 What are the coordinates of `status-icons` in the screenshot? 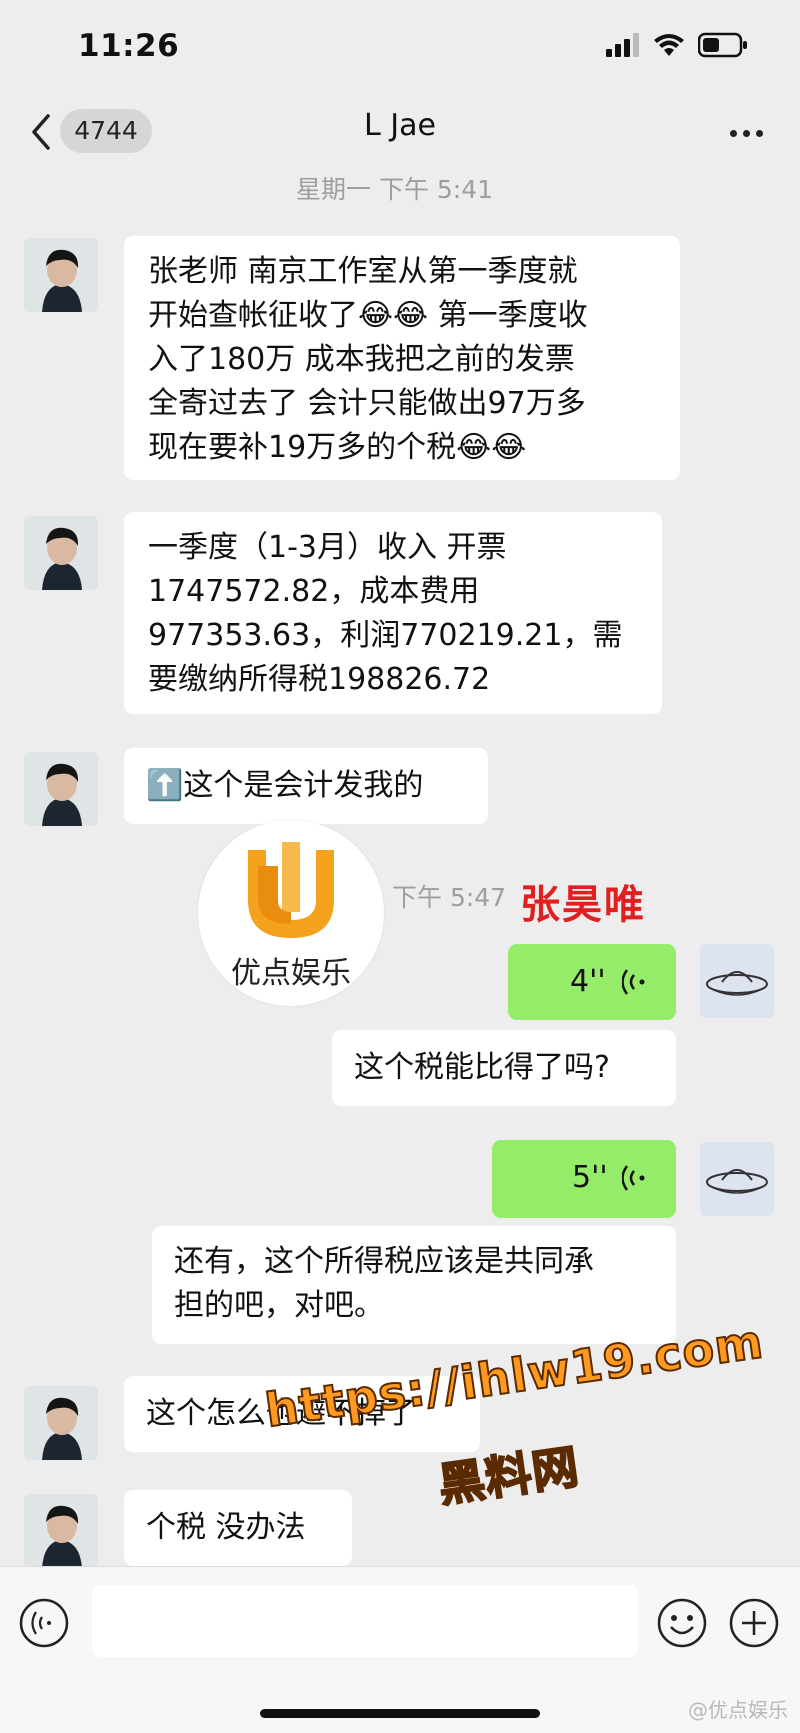 It's located at (677, 45).